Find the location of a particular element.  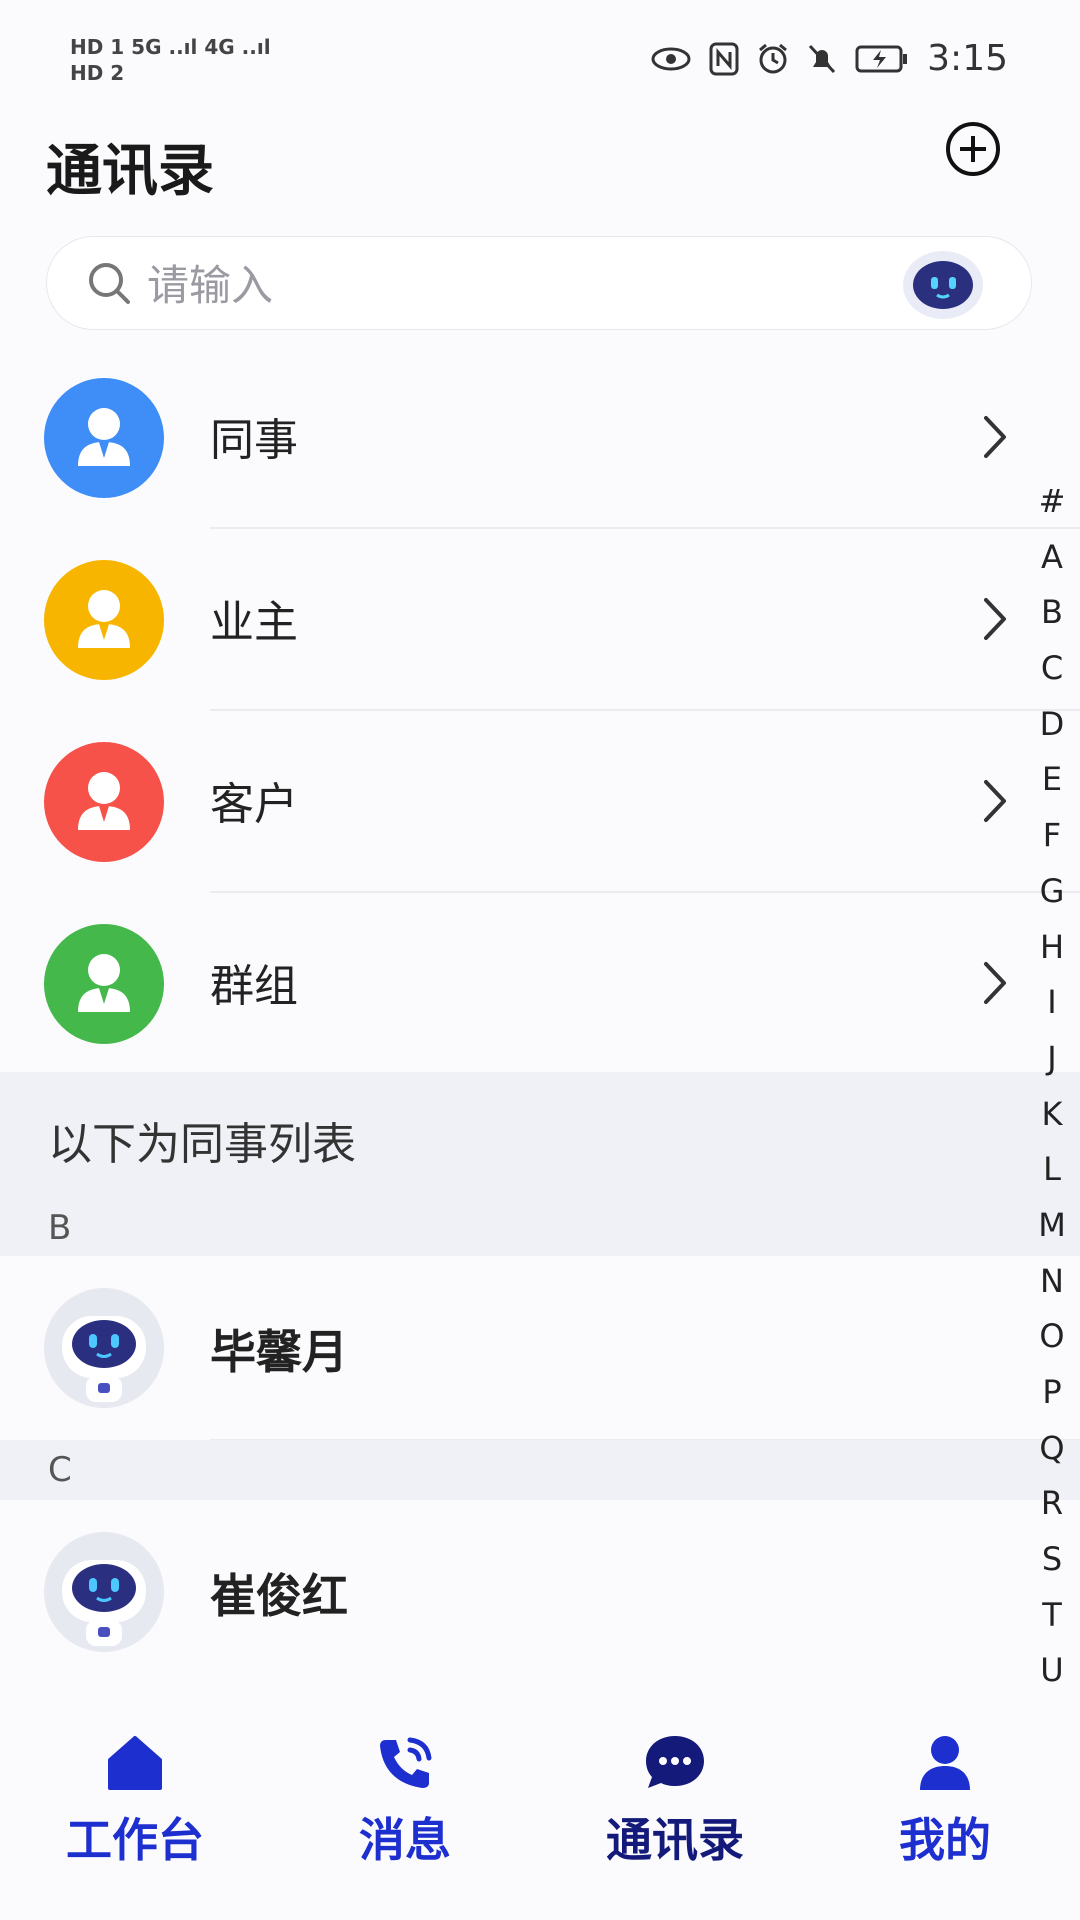

alarm-icon is located at coordinates (773, 58).